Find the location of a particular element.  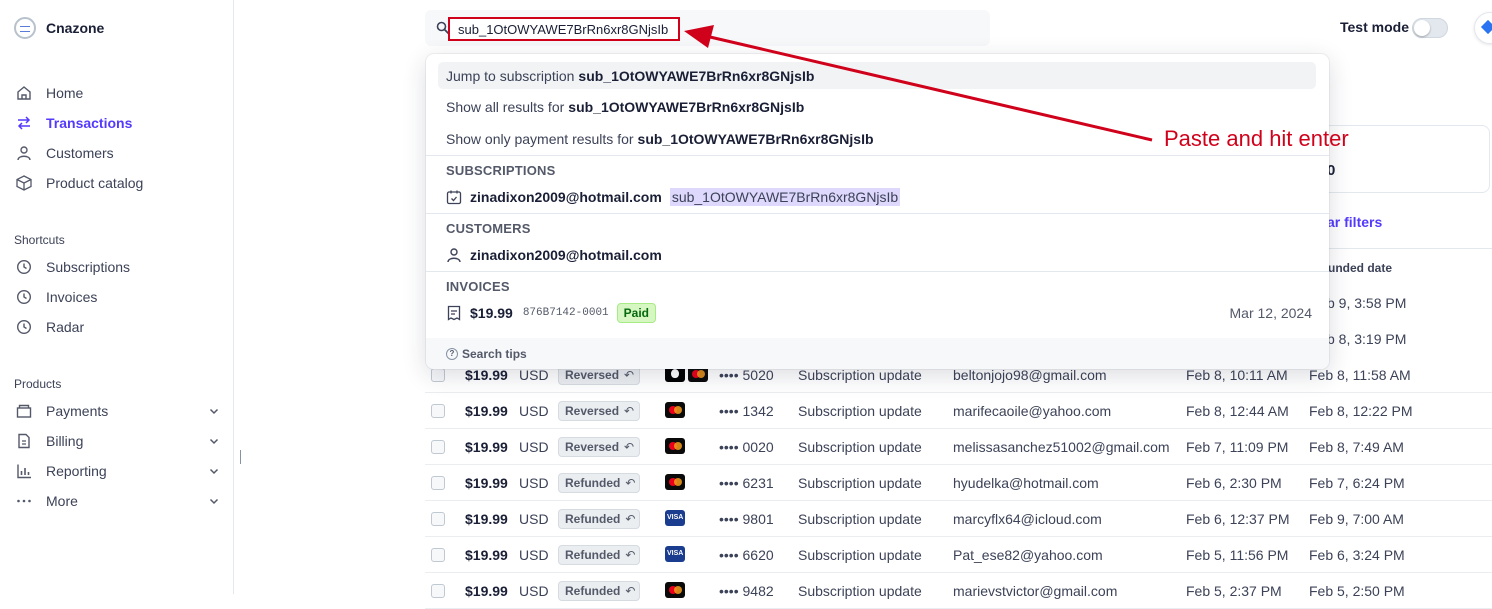

nav-home: Home is located at coordinates (117, 93).